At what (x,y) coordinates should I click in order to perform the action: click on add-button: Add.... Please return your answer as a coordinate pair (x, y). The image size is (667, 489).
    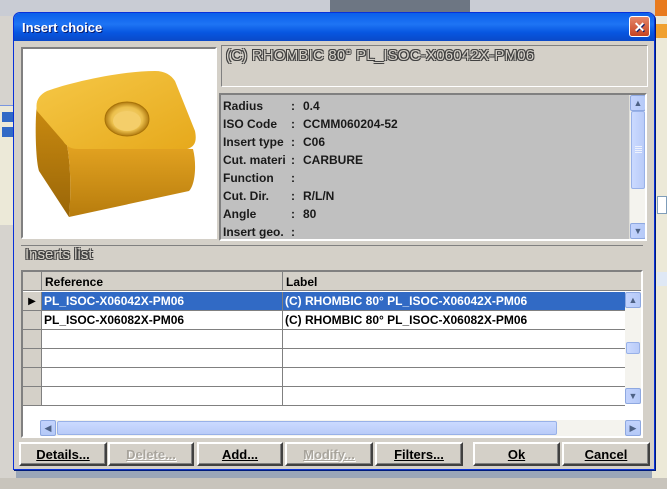
    Looking at the image, I should click on (240, 454).